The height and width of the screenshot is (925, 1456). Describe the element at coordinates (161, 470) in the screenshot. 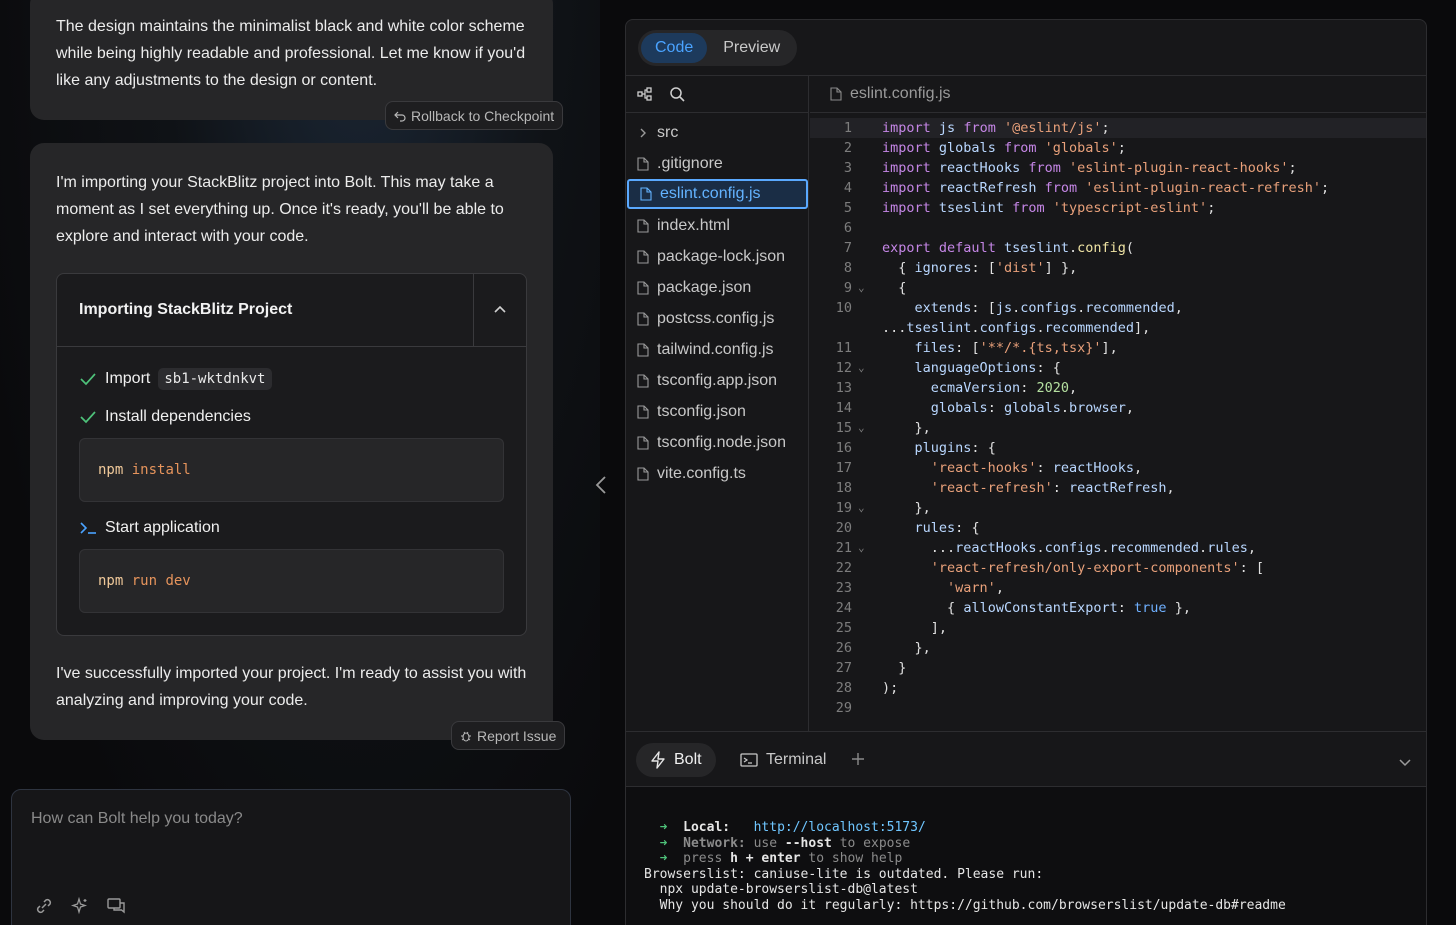

I see `command-args: install` at that location.